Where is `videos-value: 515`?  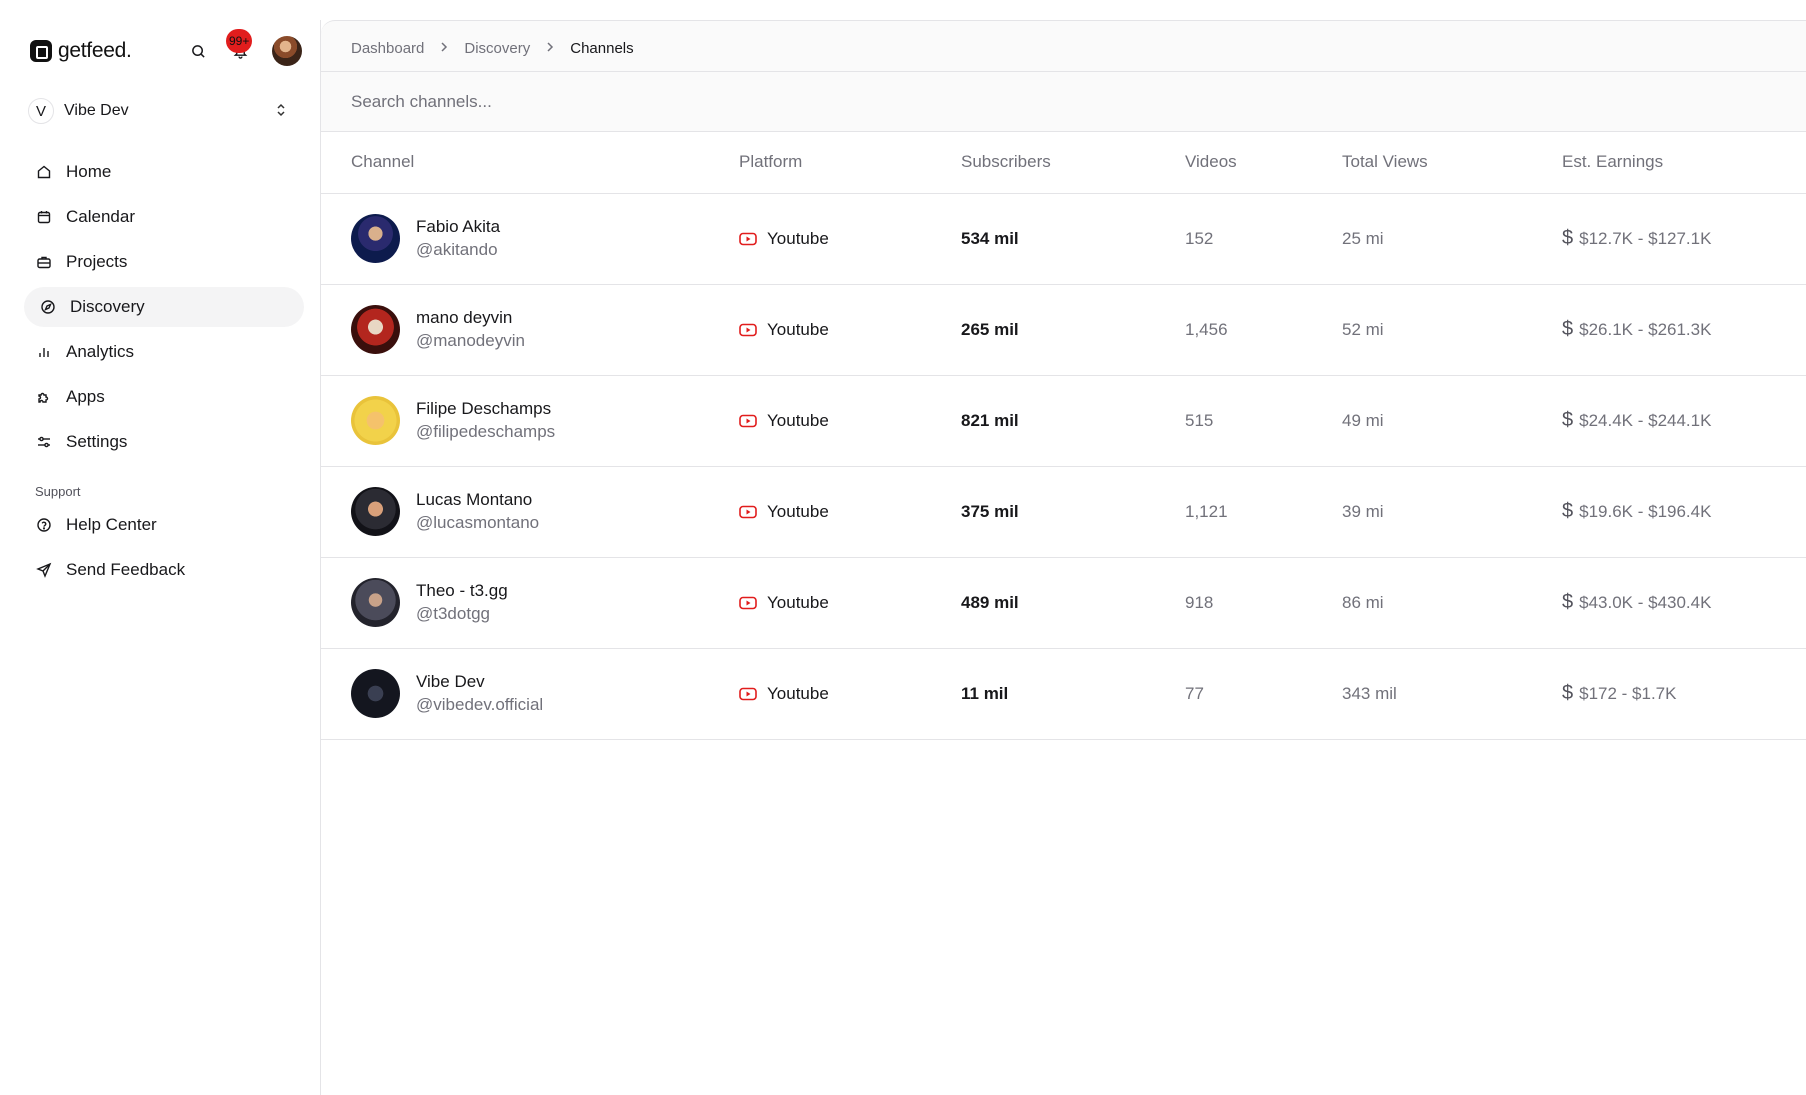 videos-value: 515 is located at coordinates (1263, 421).